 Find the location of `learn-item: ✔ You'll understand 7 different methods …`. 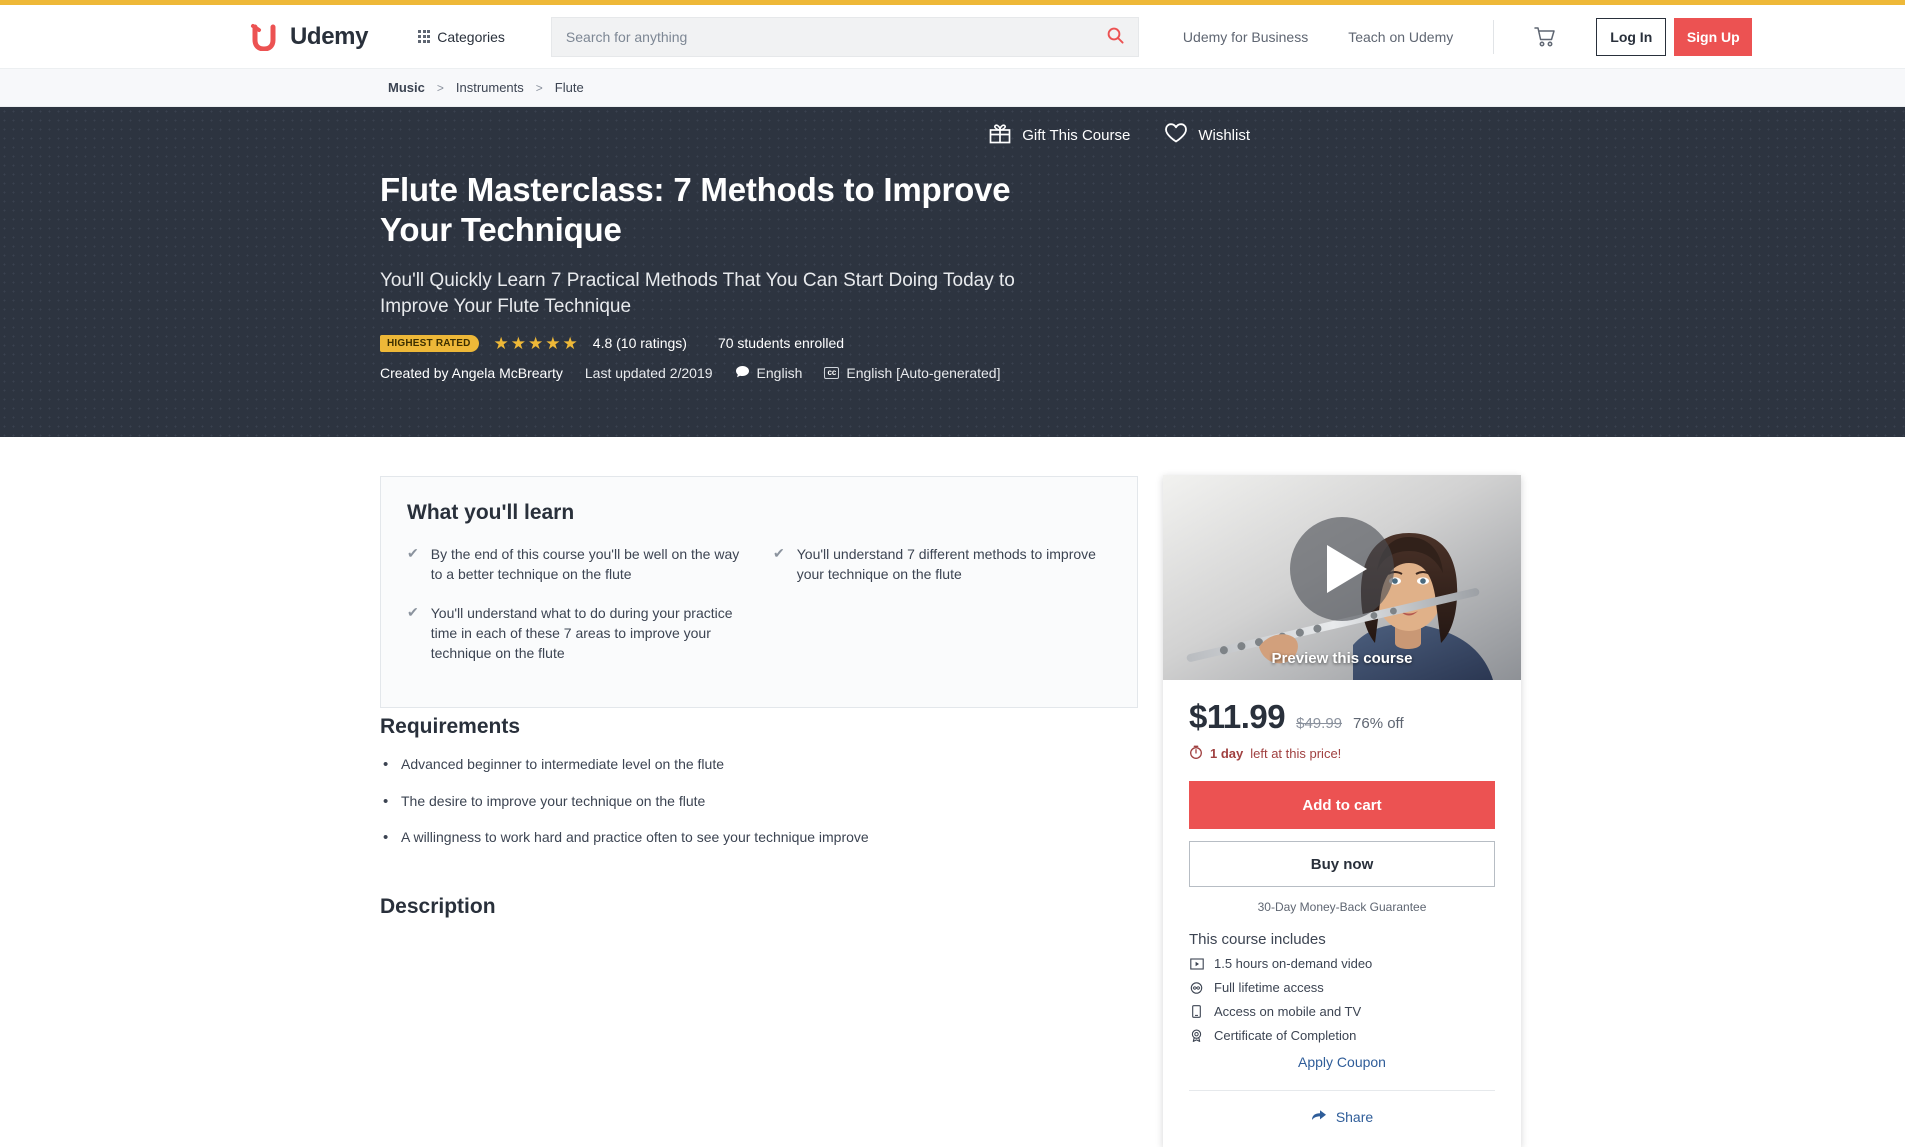

learn-item: ✔ You'll understand 7 different methods … is located at coordinates (942, 564).